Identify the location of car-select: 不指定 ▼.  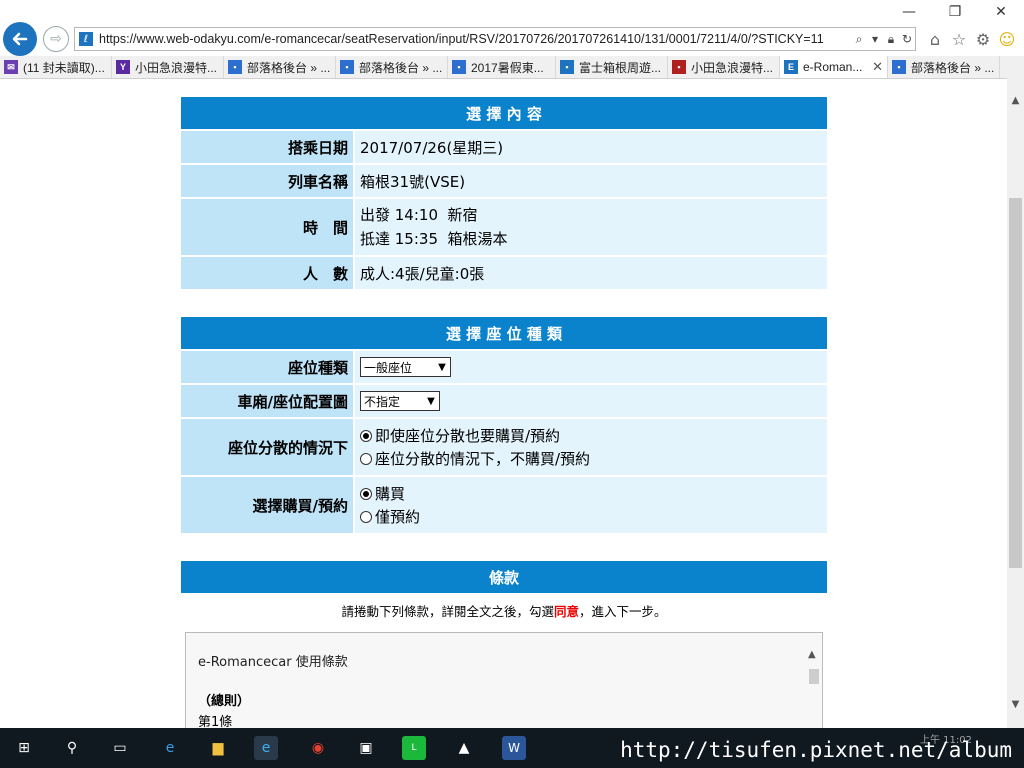
(400, 401).